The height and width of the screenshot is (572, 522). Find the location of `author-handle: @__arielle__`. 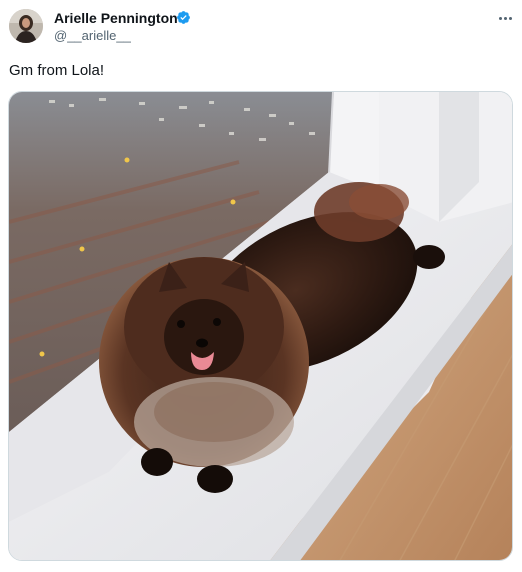

author-handle: @__arielle__ is located at coordinates (92, 36).